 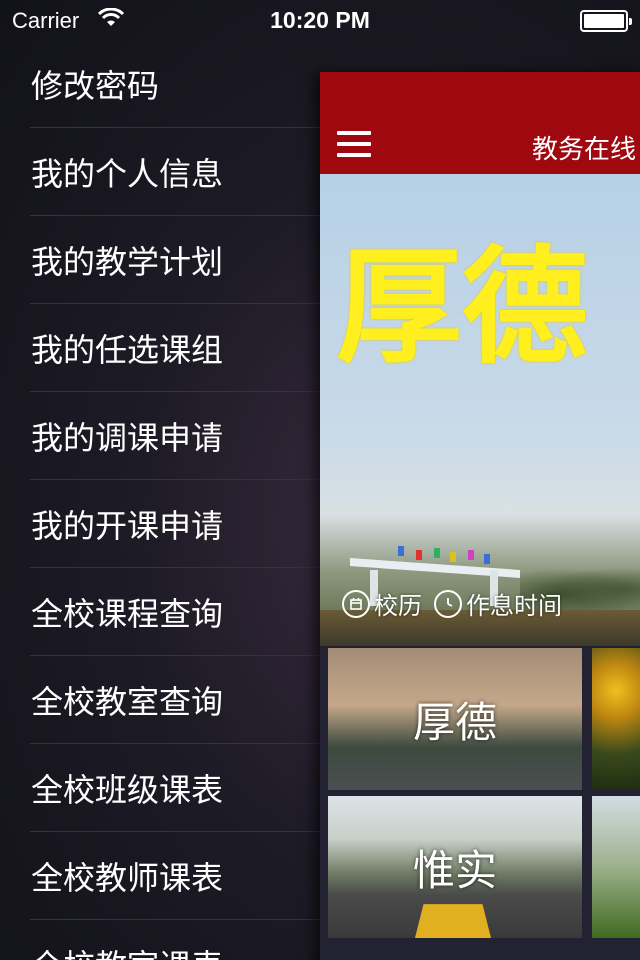 What do you see at coordinates (462, 307) in the screenshot?
I see `banner-text: 厚德` at bounding box center [462, 307].